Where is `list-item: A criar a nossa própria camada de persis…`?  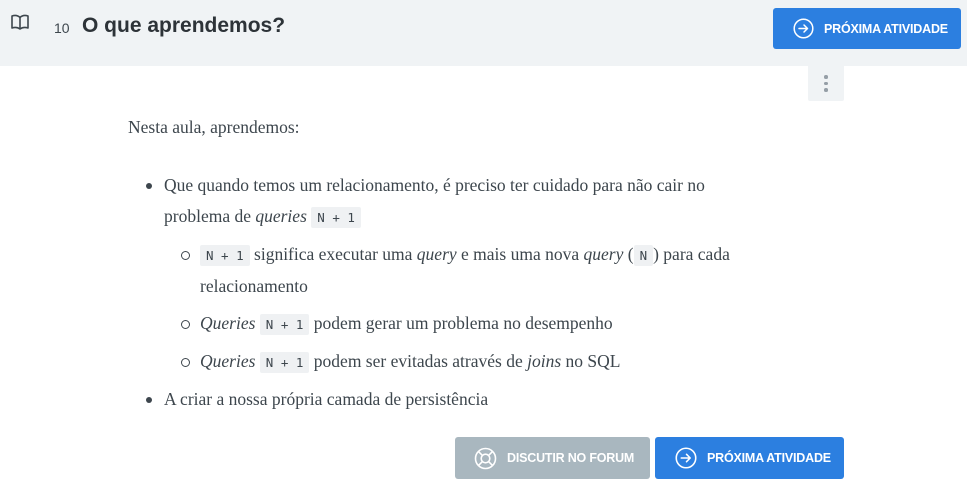
list-item: A criar a nossa própria camada de persis… is located at coordinates (468, 399).